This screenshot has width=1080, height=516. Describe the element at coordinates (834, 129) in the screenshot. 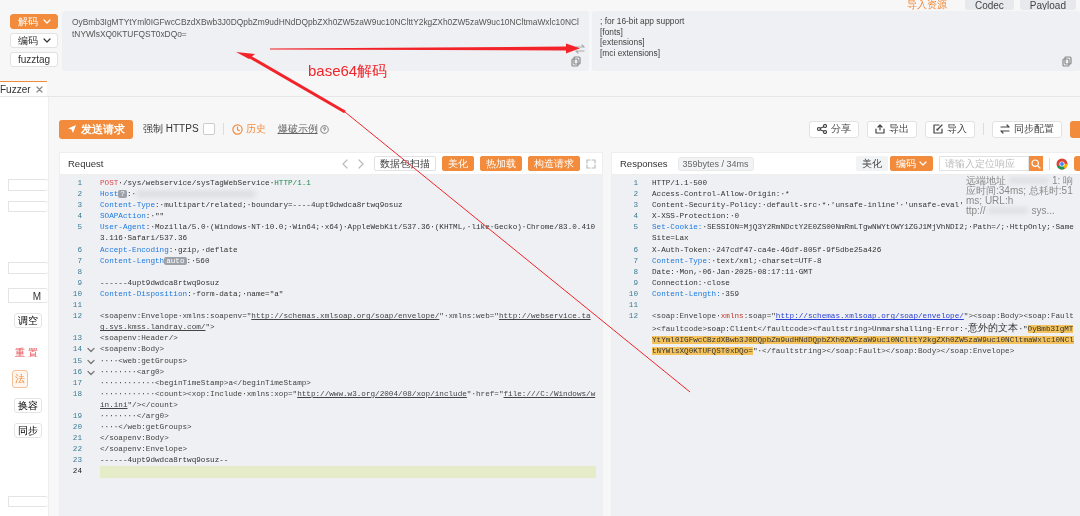

I see `toolbar-button: 分享` at that location.